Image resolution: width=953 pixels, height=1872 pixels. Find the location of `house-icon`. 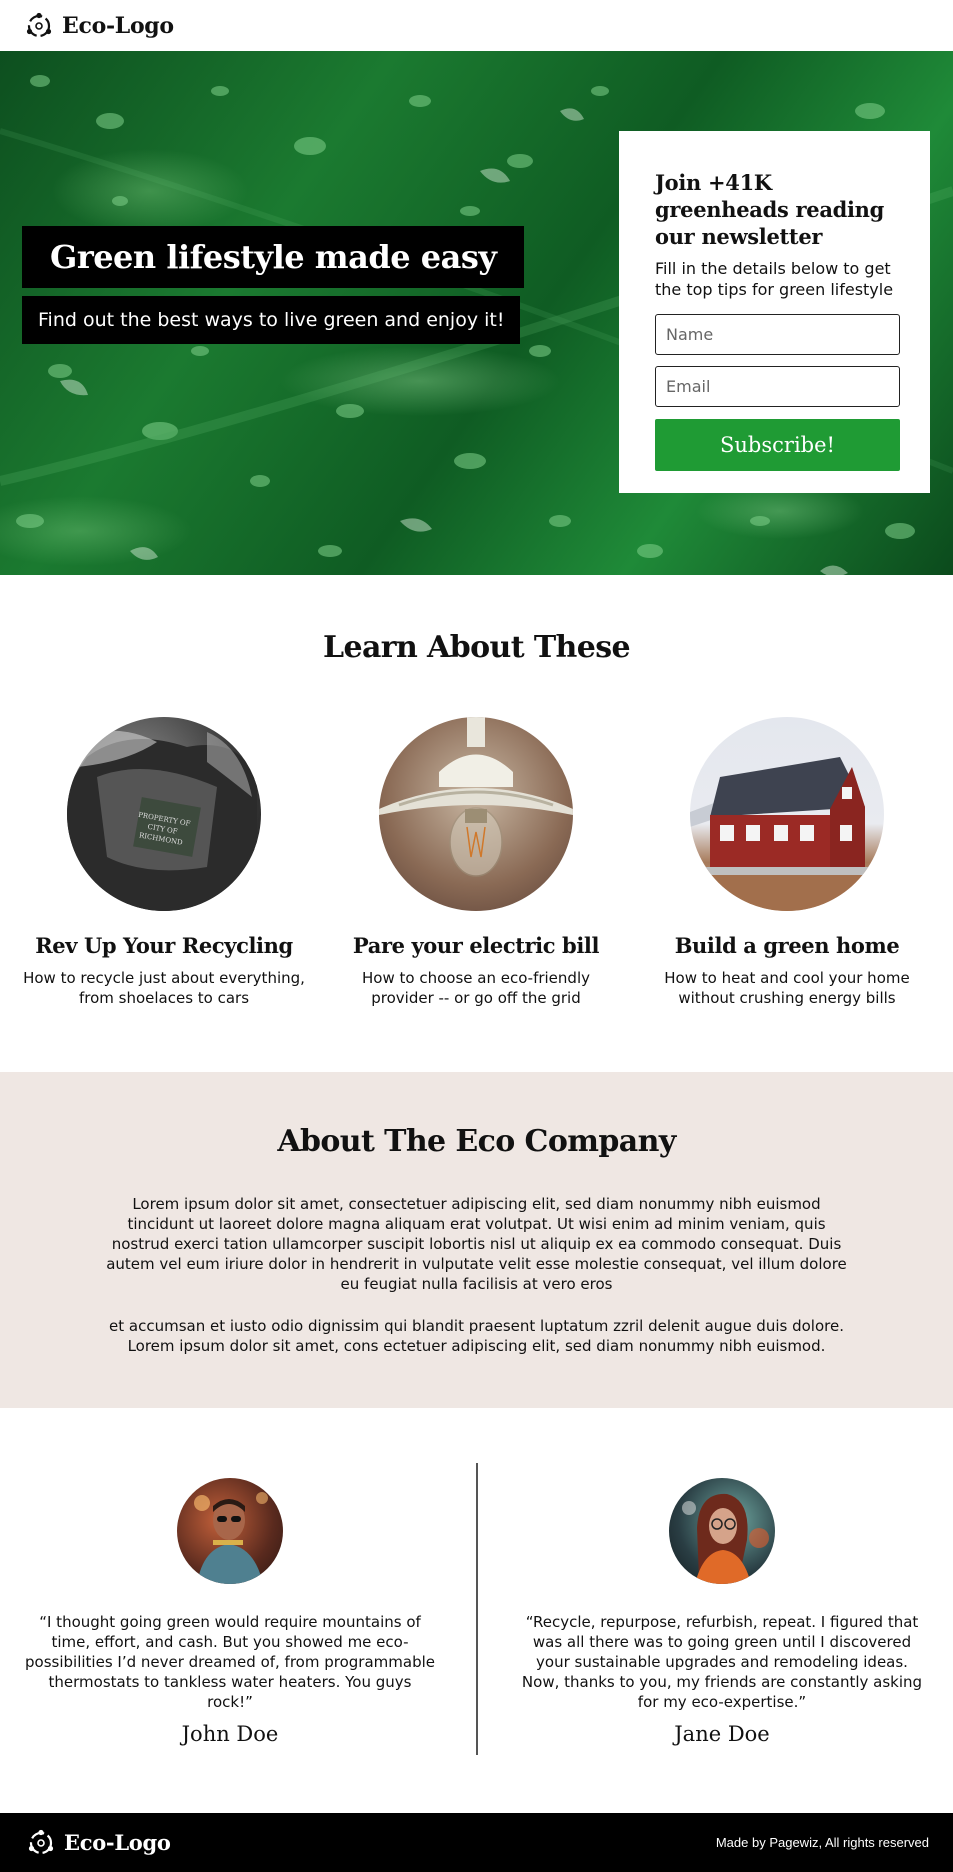

house-icon is located at coordinates (787, 834).